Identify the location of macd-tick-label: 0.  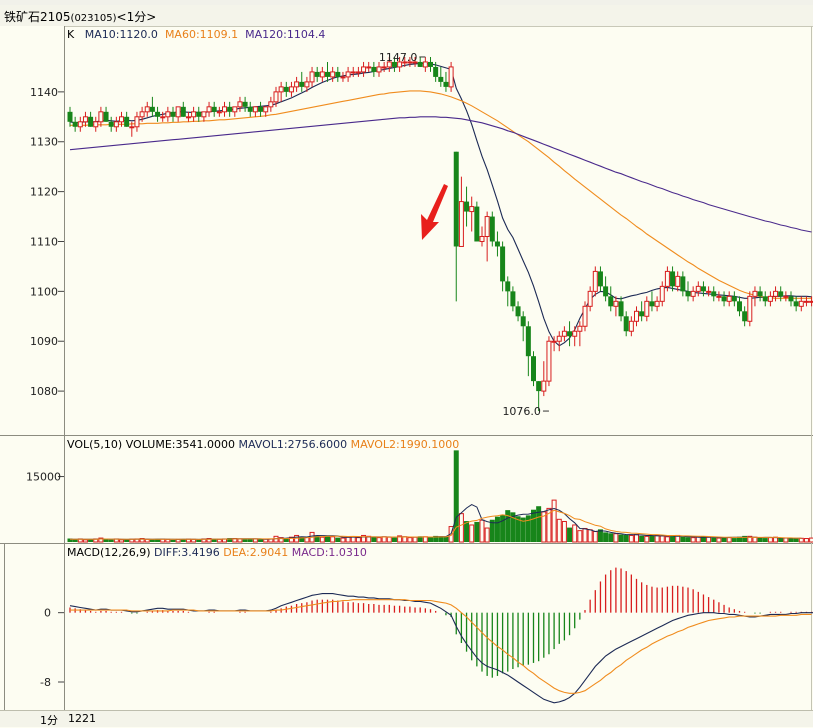
(47, 613).